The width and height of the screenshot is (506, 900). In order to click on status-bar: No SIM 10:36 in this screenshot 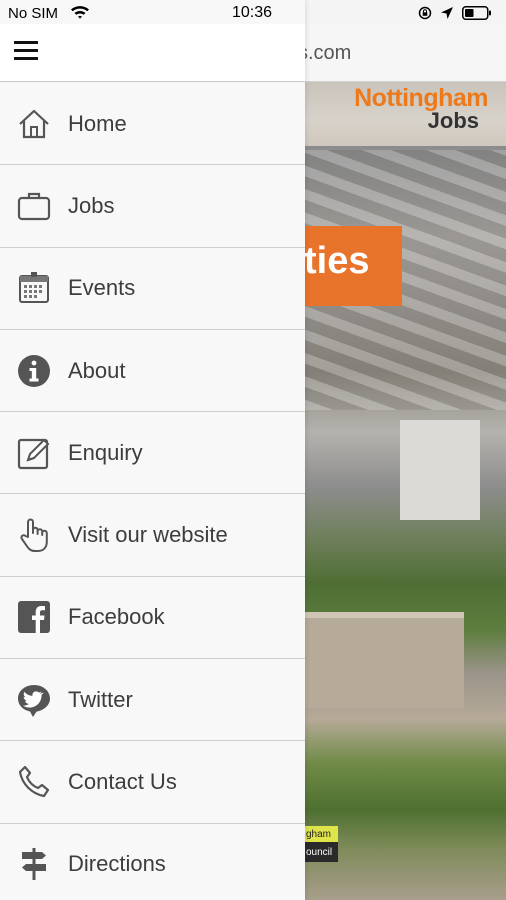, I will do `click(253, 12)`.